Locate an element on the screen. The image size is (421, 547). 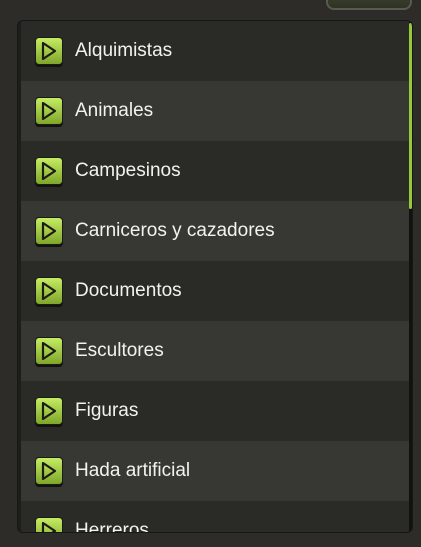
list-item-label: Campesinos is located at coordinates (128, 170).